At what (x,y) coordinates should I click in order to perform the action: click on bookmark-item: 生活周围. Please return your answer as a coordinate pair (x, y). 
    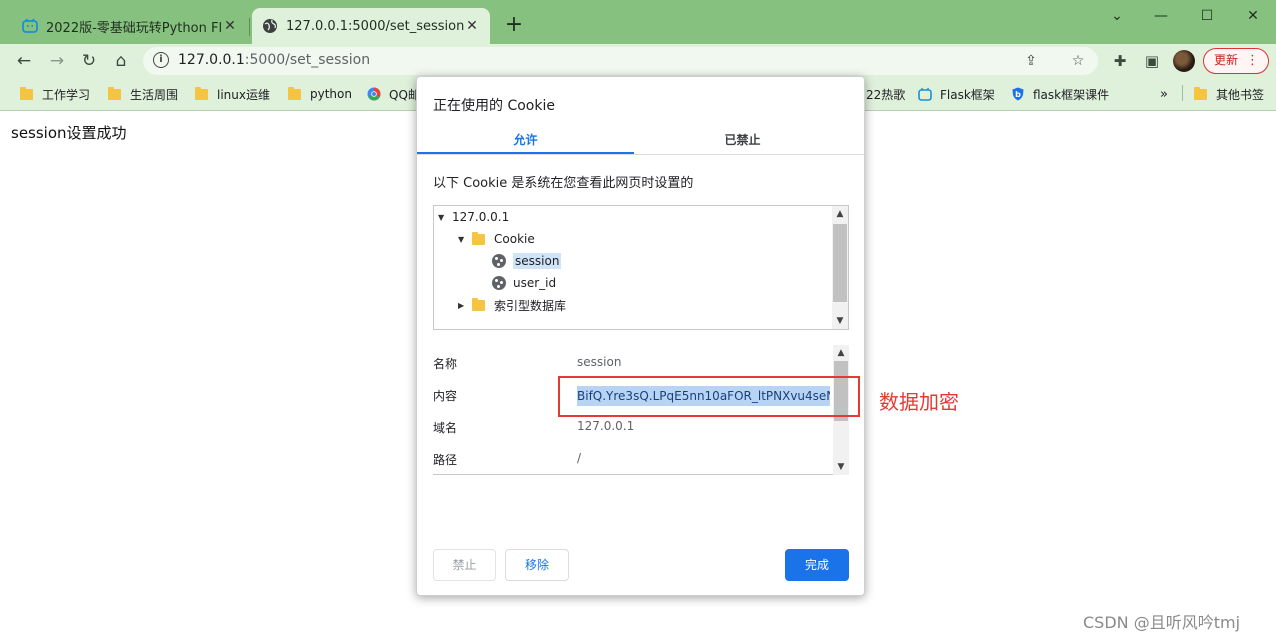
    Looking at the image, I should click on (143, 94).